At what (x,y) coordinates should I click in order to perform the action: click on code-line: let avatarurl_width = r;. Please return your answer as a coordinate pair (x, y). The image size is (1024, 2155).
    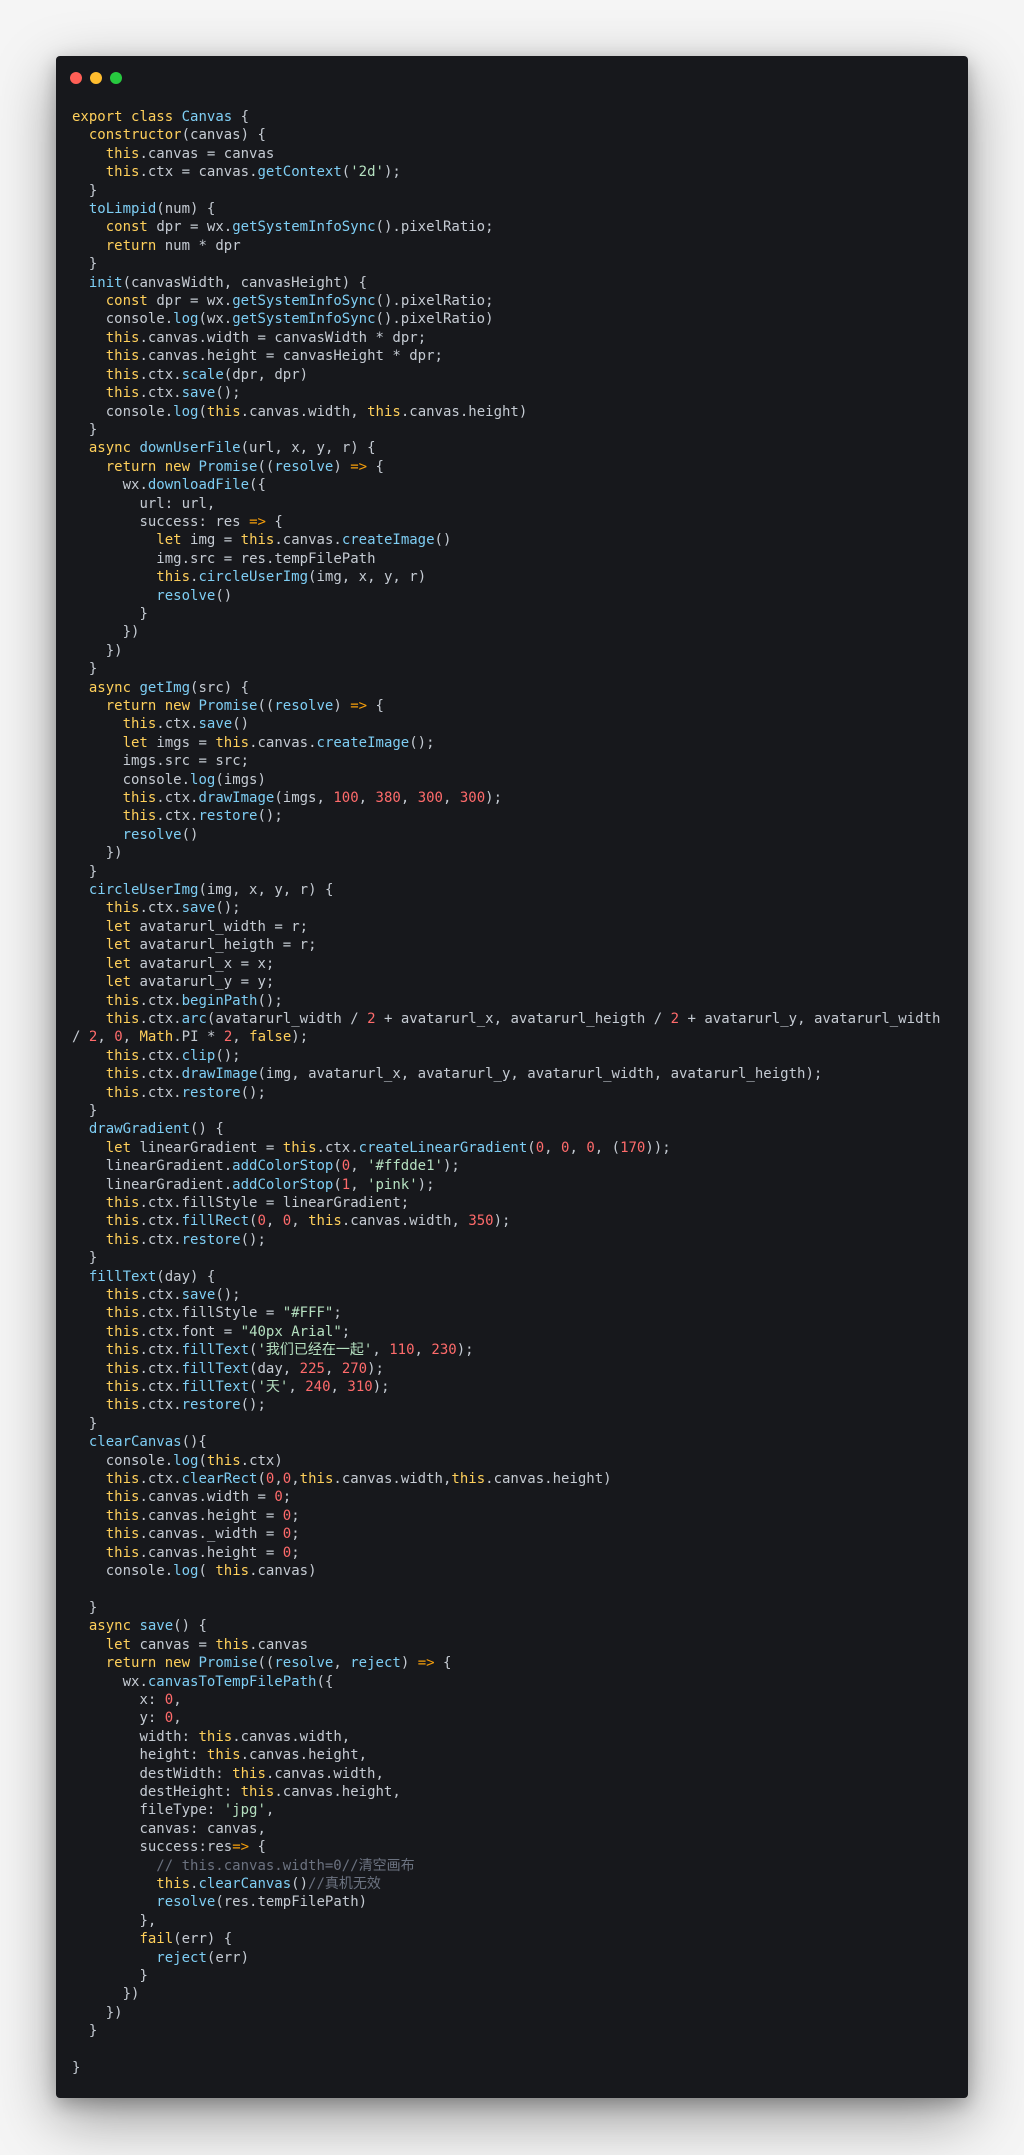
    Looking at the image, I should click on (207, 926).